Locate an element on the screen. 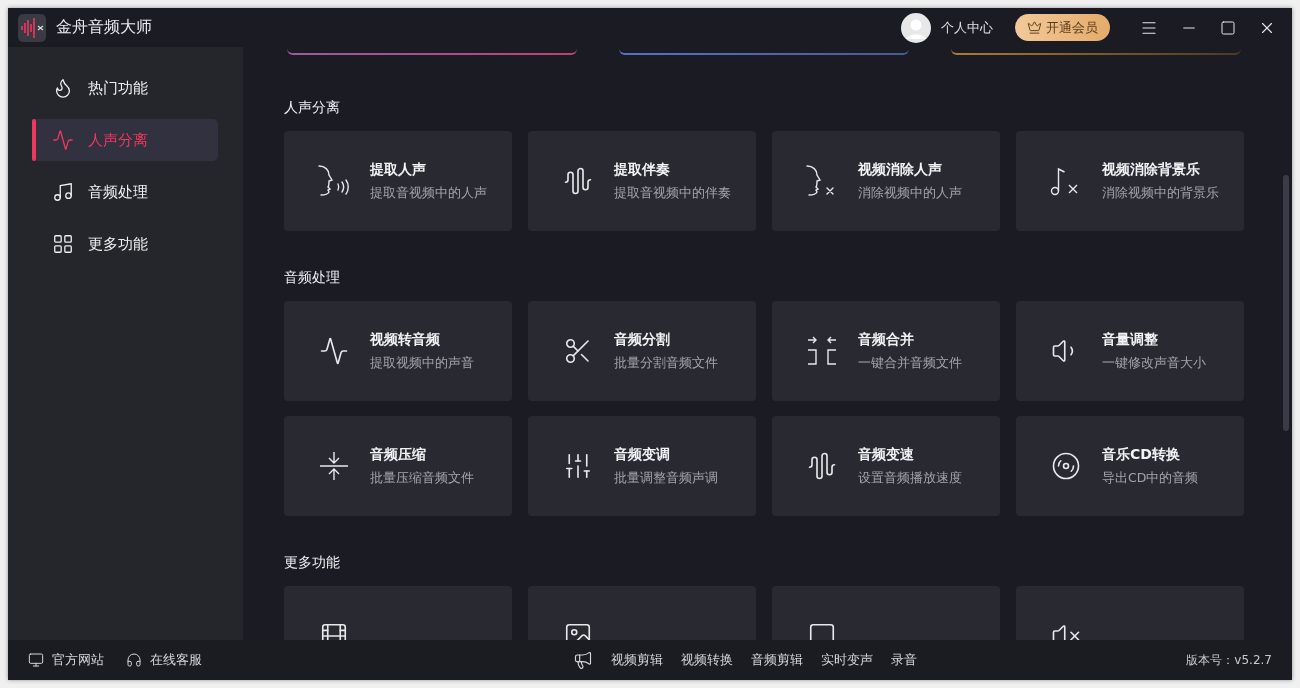 This screenshot has width=1300, height=688. feature-card: 视频转音频 提取视频中的声音 is located at coordinates (398, 351).